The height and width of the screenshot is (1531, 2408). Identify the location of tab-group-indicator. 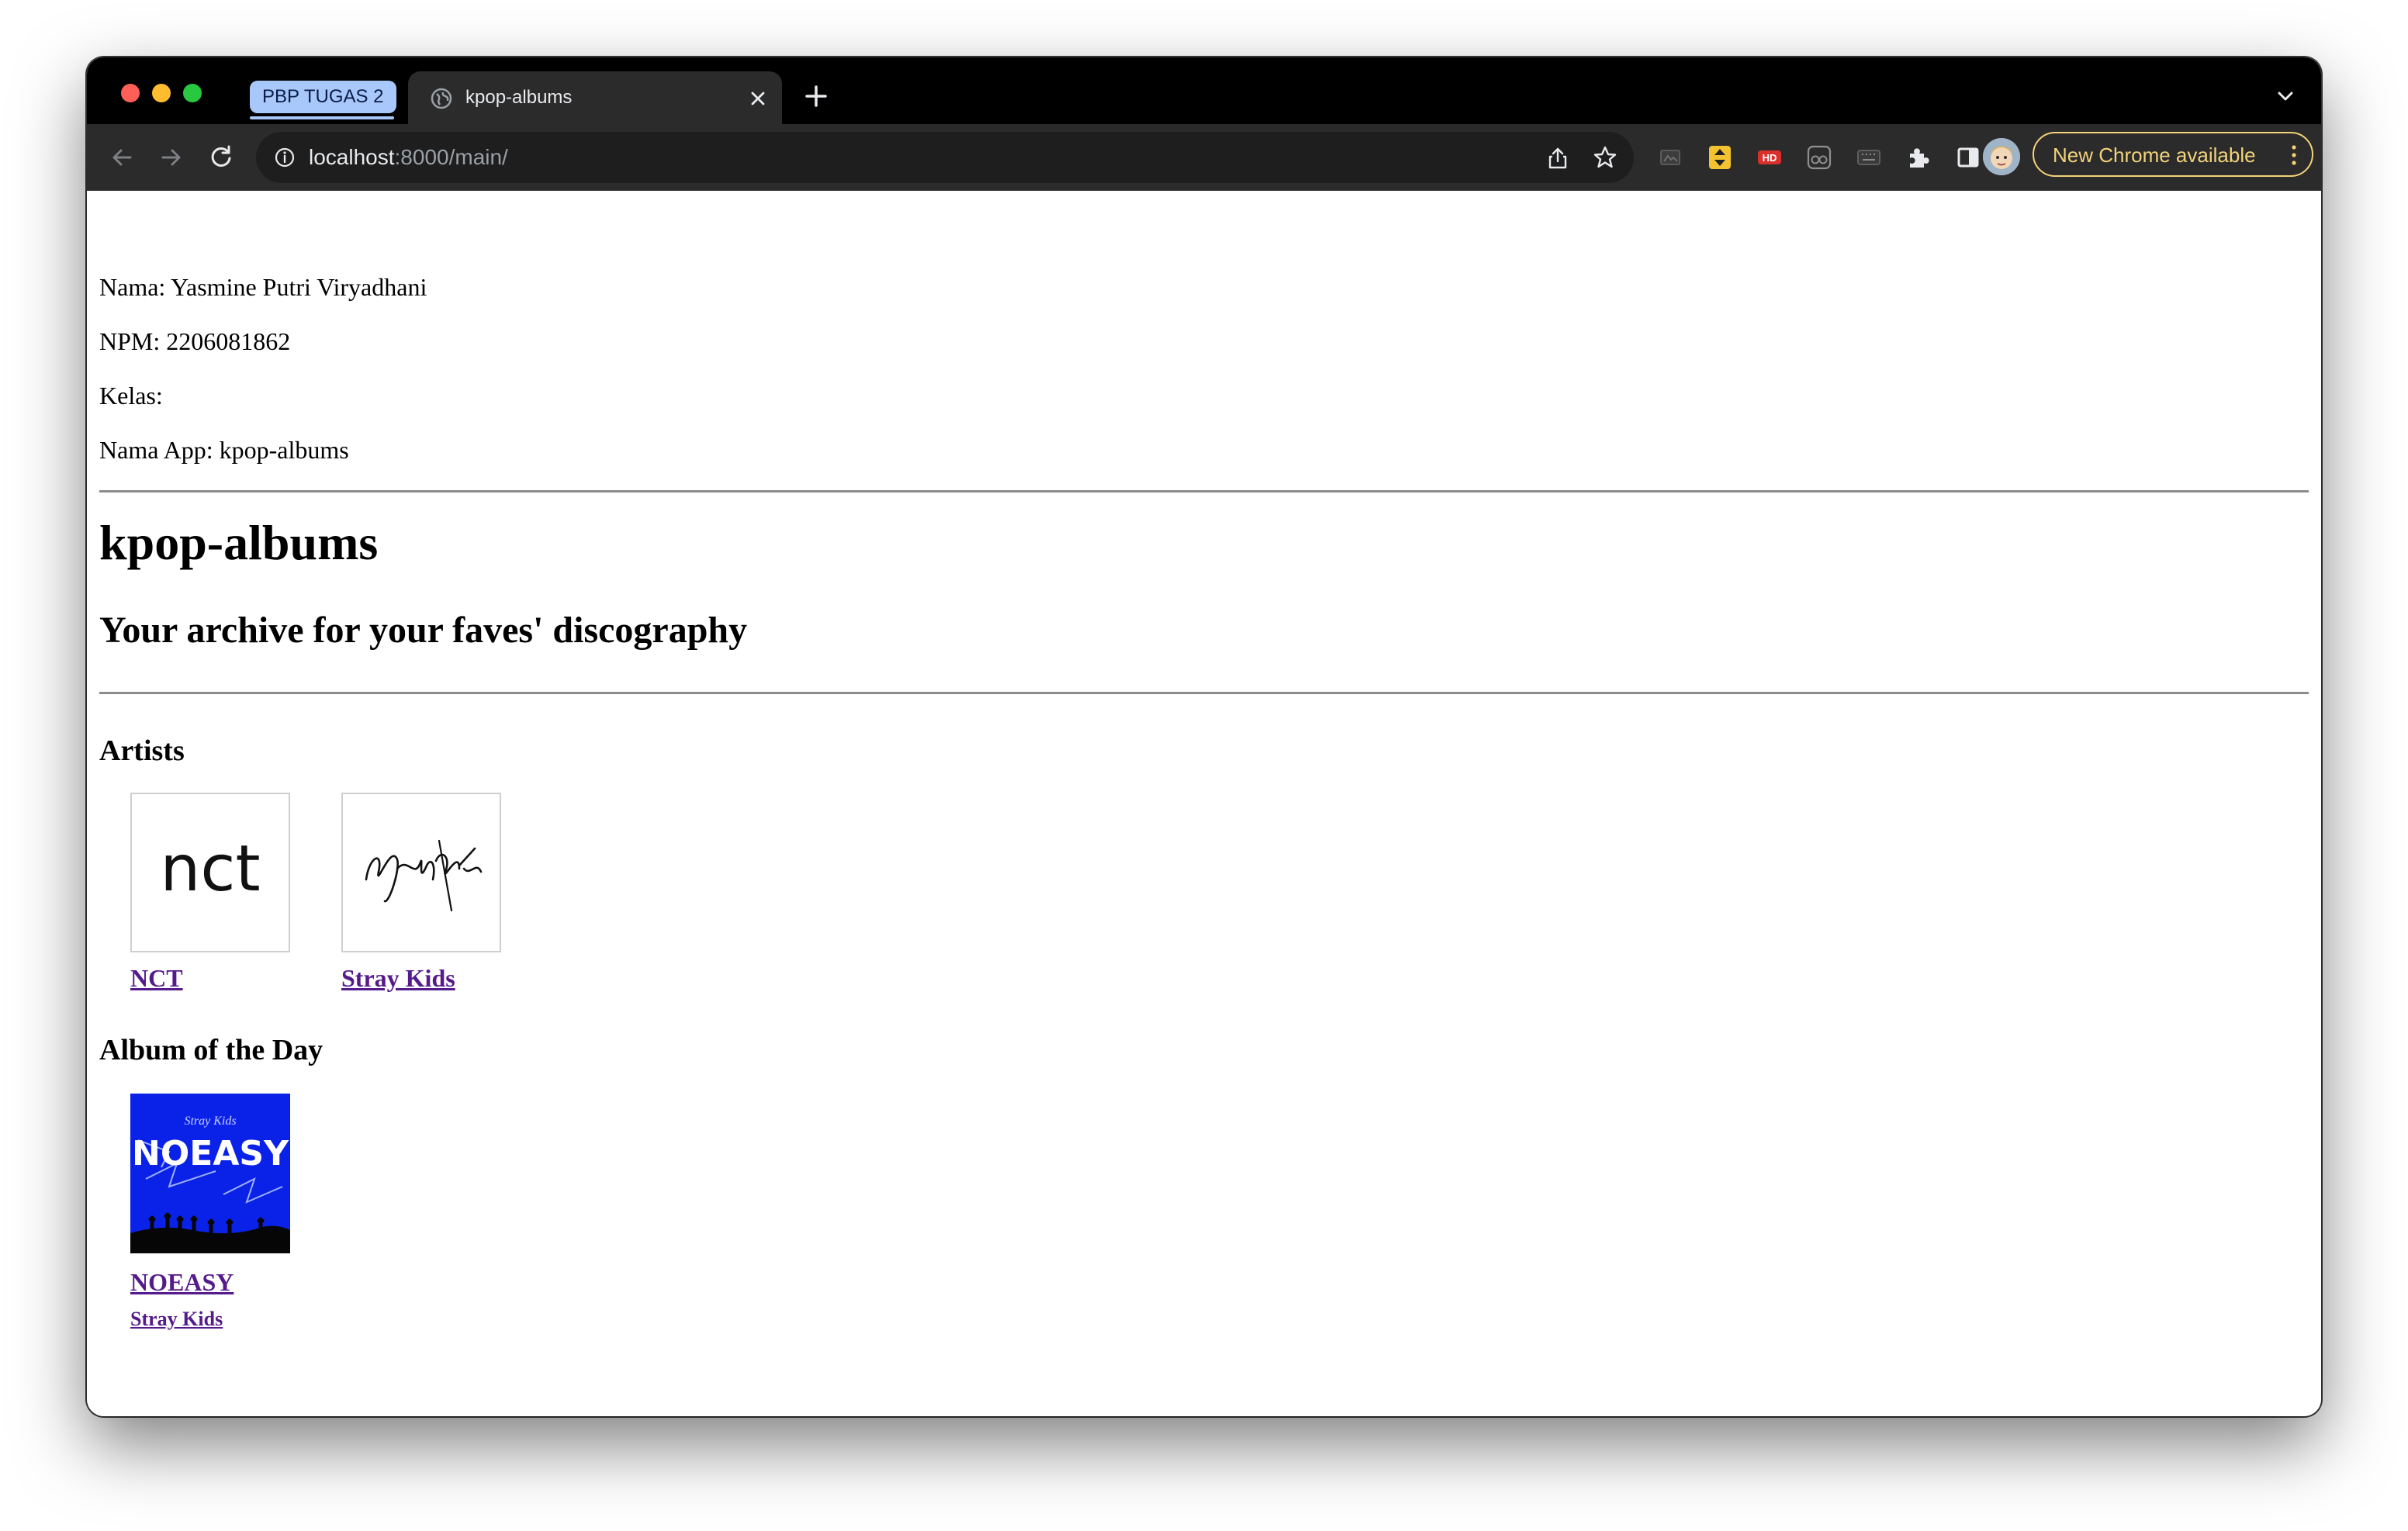
(322, 117).